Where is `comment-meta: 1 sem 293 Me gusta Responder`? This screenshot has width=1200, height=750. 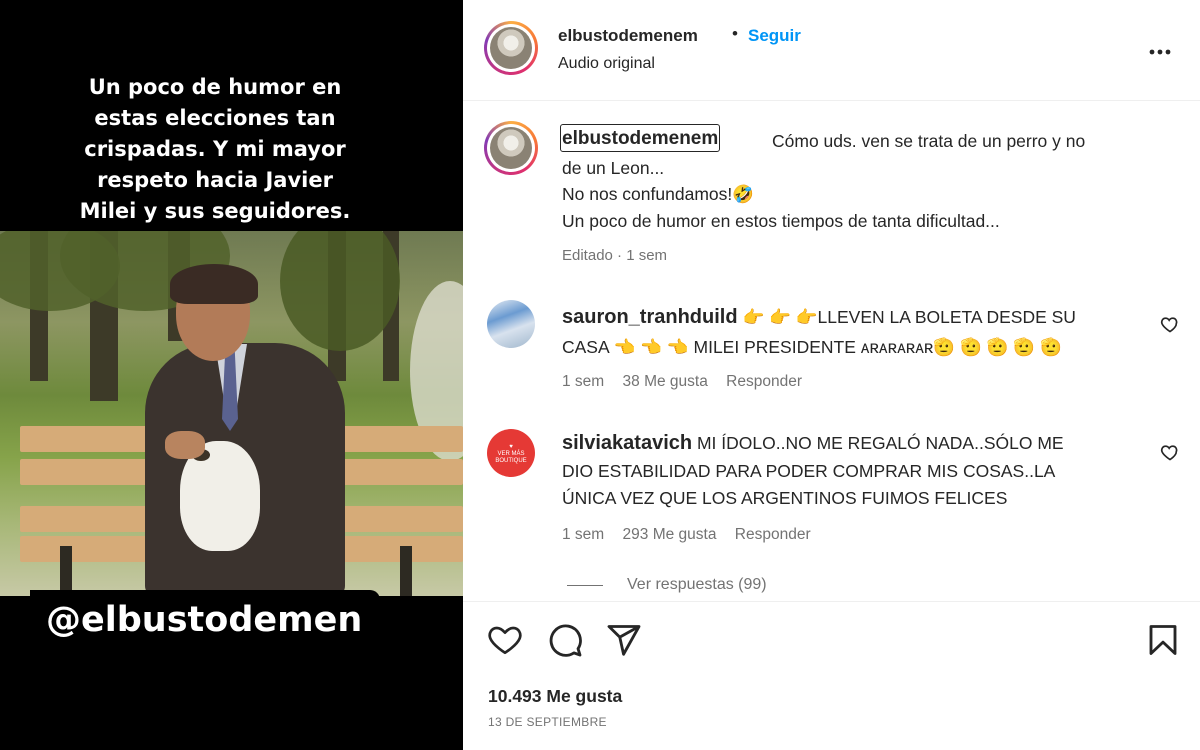 comment-meta: 1 sem 293 Me gusta Responder is located at coordinates (693, 535).